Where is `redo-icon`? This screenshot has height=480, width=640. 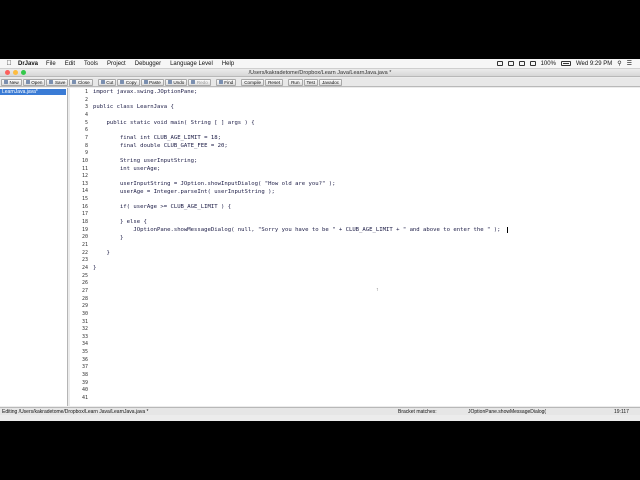 redo-icon is located at coordinates (193, 82).